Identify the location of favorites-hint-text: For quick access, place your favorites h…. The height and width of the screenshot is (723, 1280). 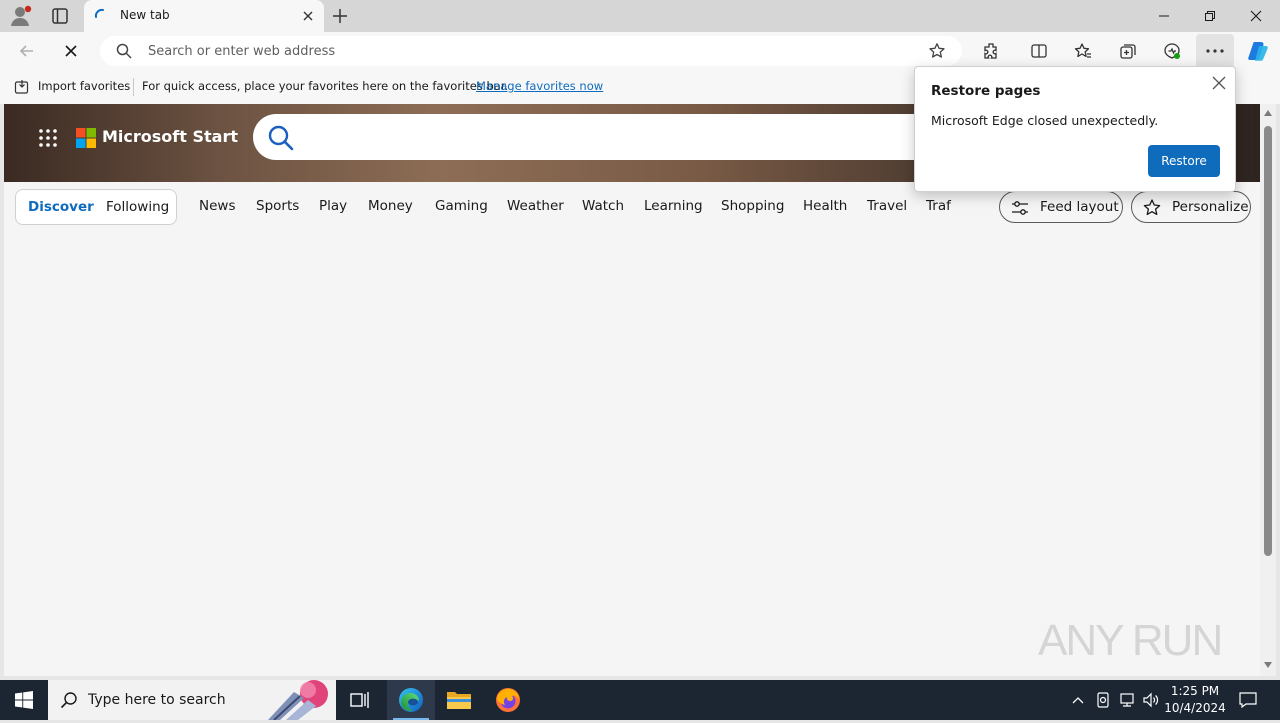
(325, 86).